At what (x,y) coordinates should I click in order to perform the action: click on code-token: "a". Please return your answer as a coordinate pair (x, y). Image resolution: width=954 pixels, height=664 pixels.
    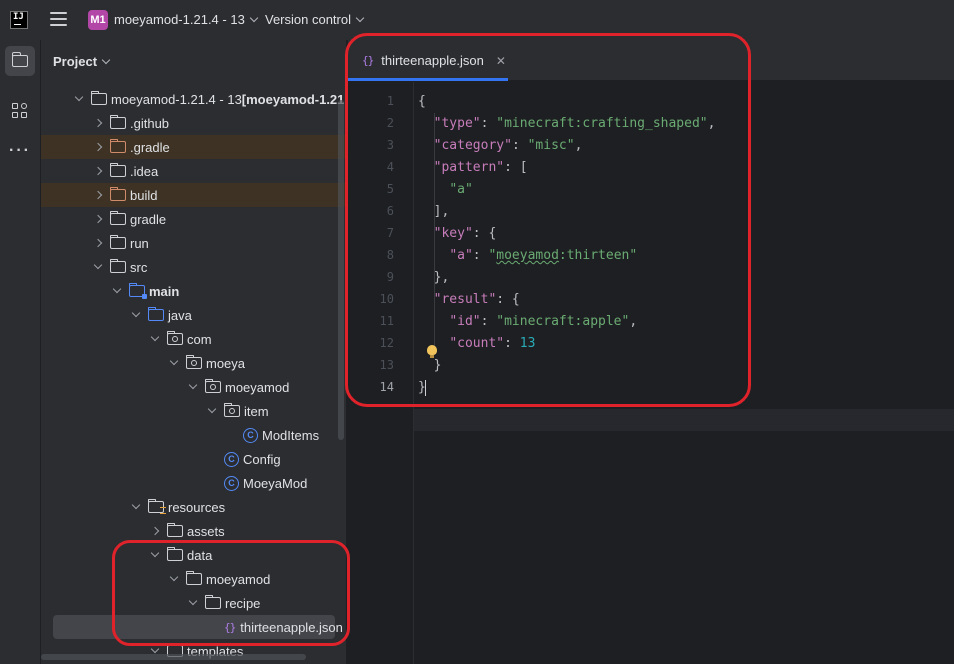
    Looking at the image, I should click on (461, 255).